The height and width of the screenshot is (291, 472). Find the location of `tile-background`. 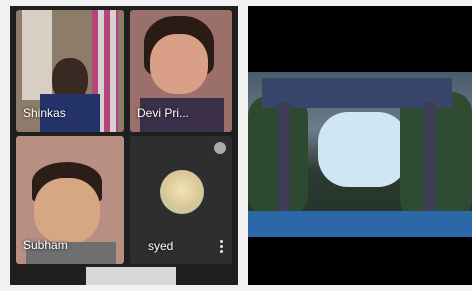

tile-background is located at coordinates (37, 55).